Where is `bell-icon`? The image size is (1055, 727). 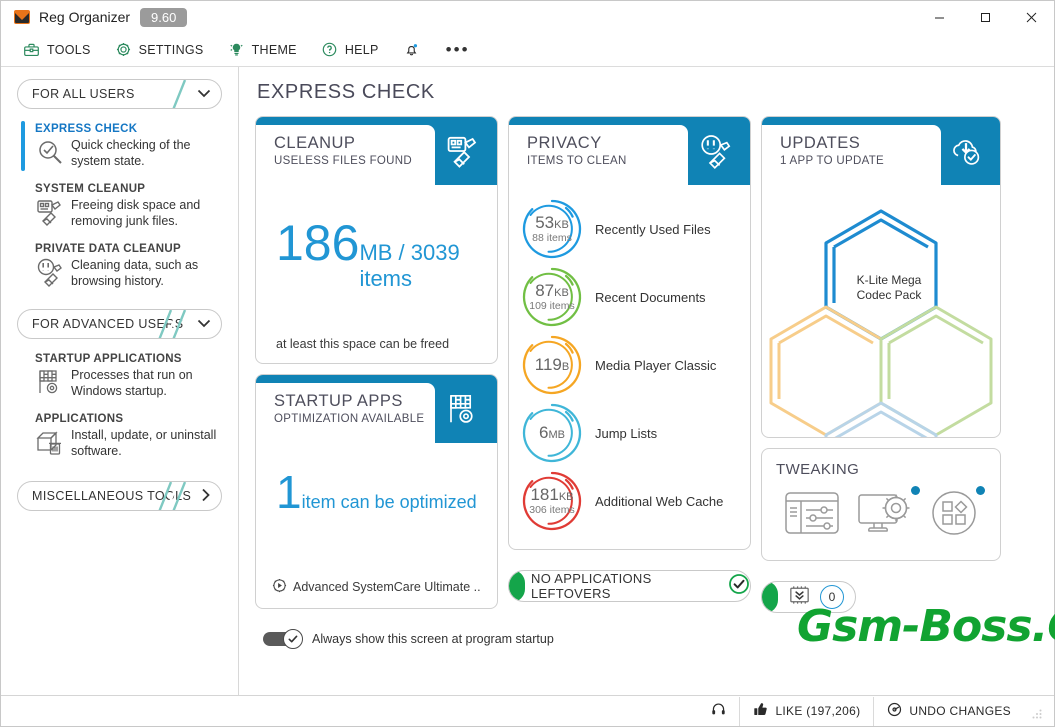 bell-icon is located at coordinates (411, 49).